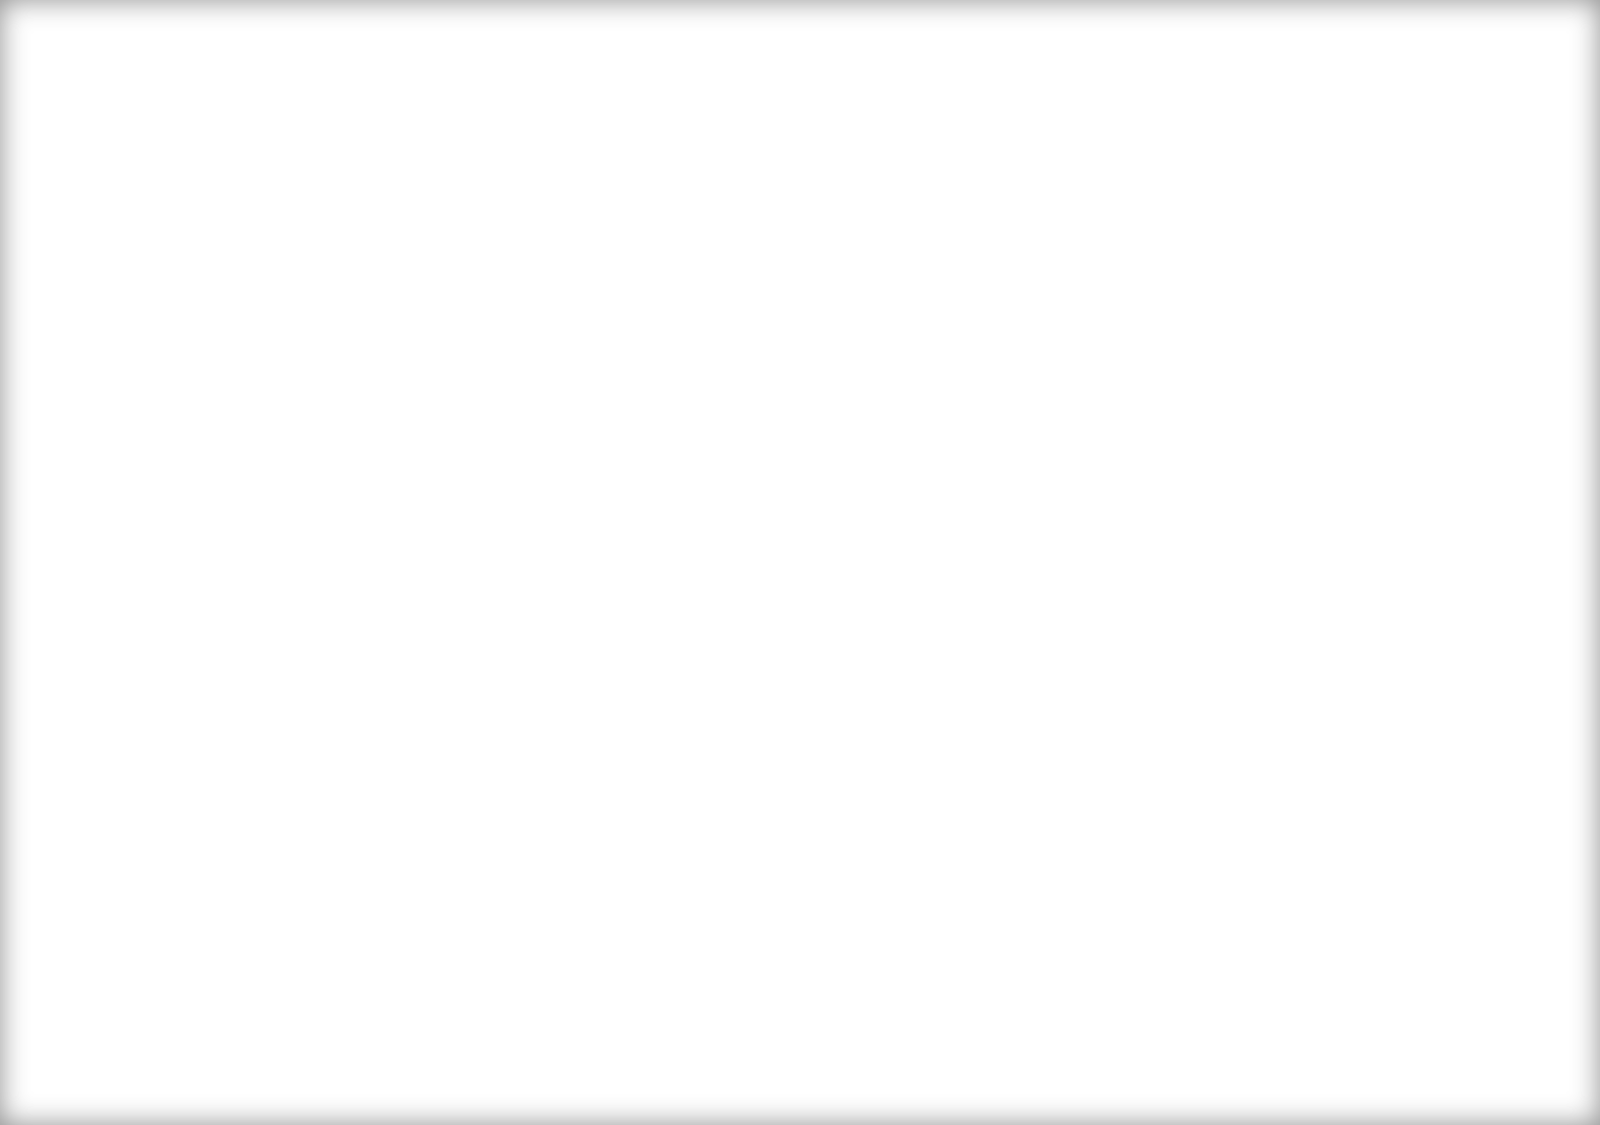  I want to click on svg-text: 2, so click(707, 411).